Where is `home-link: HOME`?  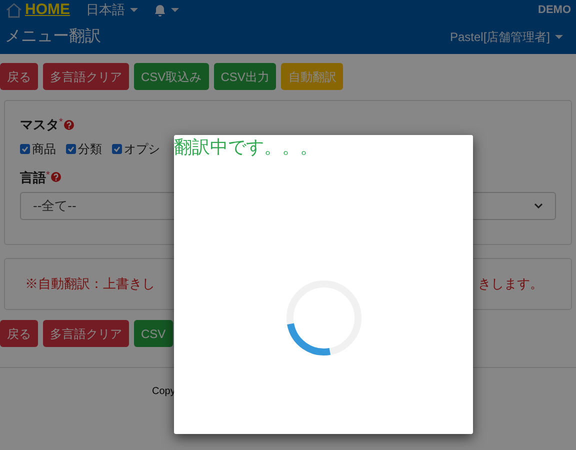 home-link: HOME is located at coordinates (37, 11).